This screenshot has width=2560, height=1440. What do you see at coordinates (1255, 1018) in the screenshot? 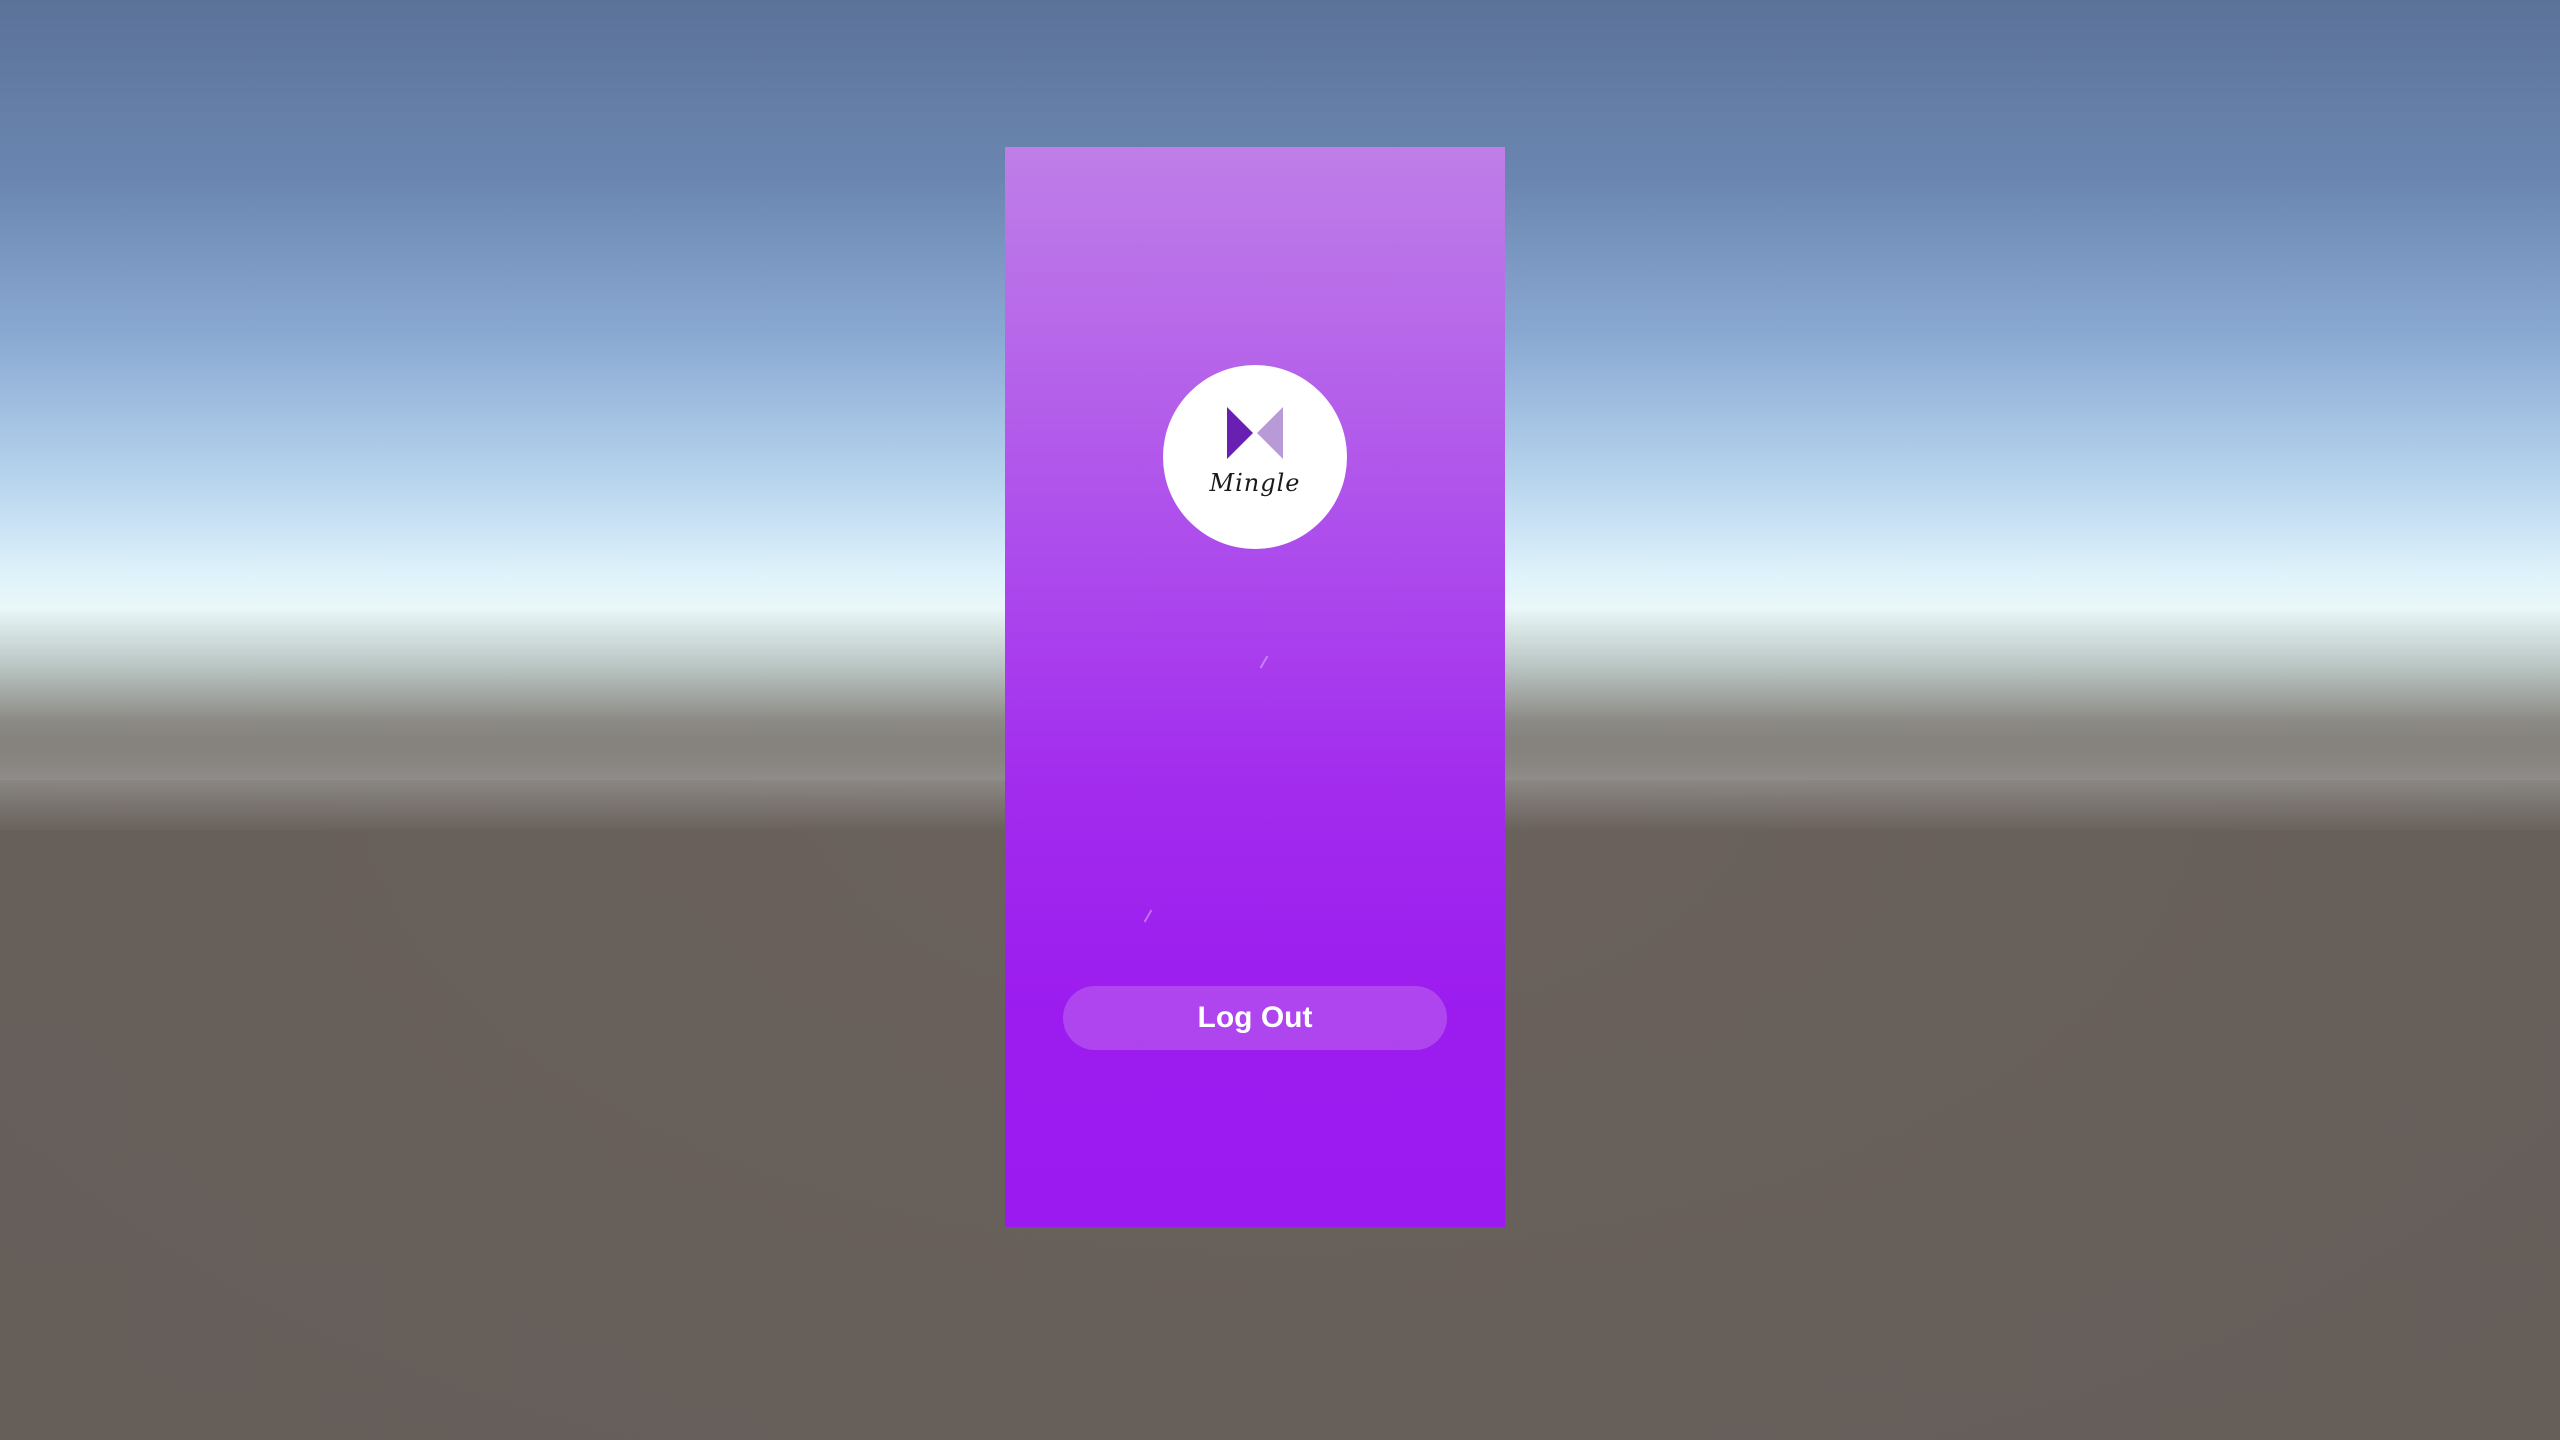
I see `logout-button: Log Out` at bounding box center [1255, 1018].